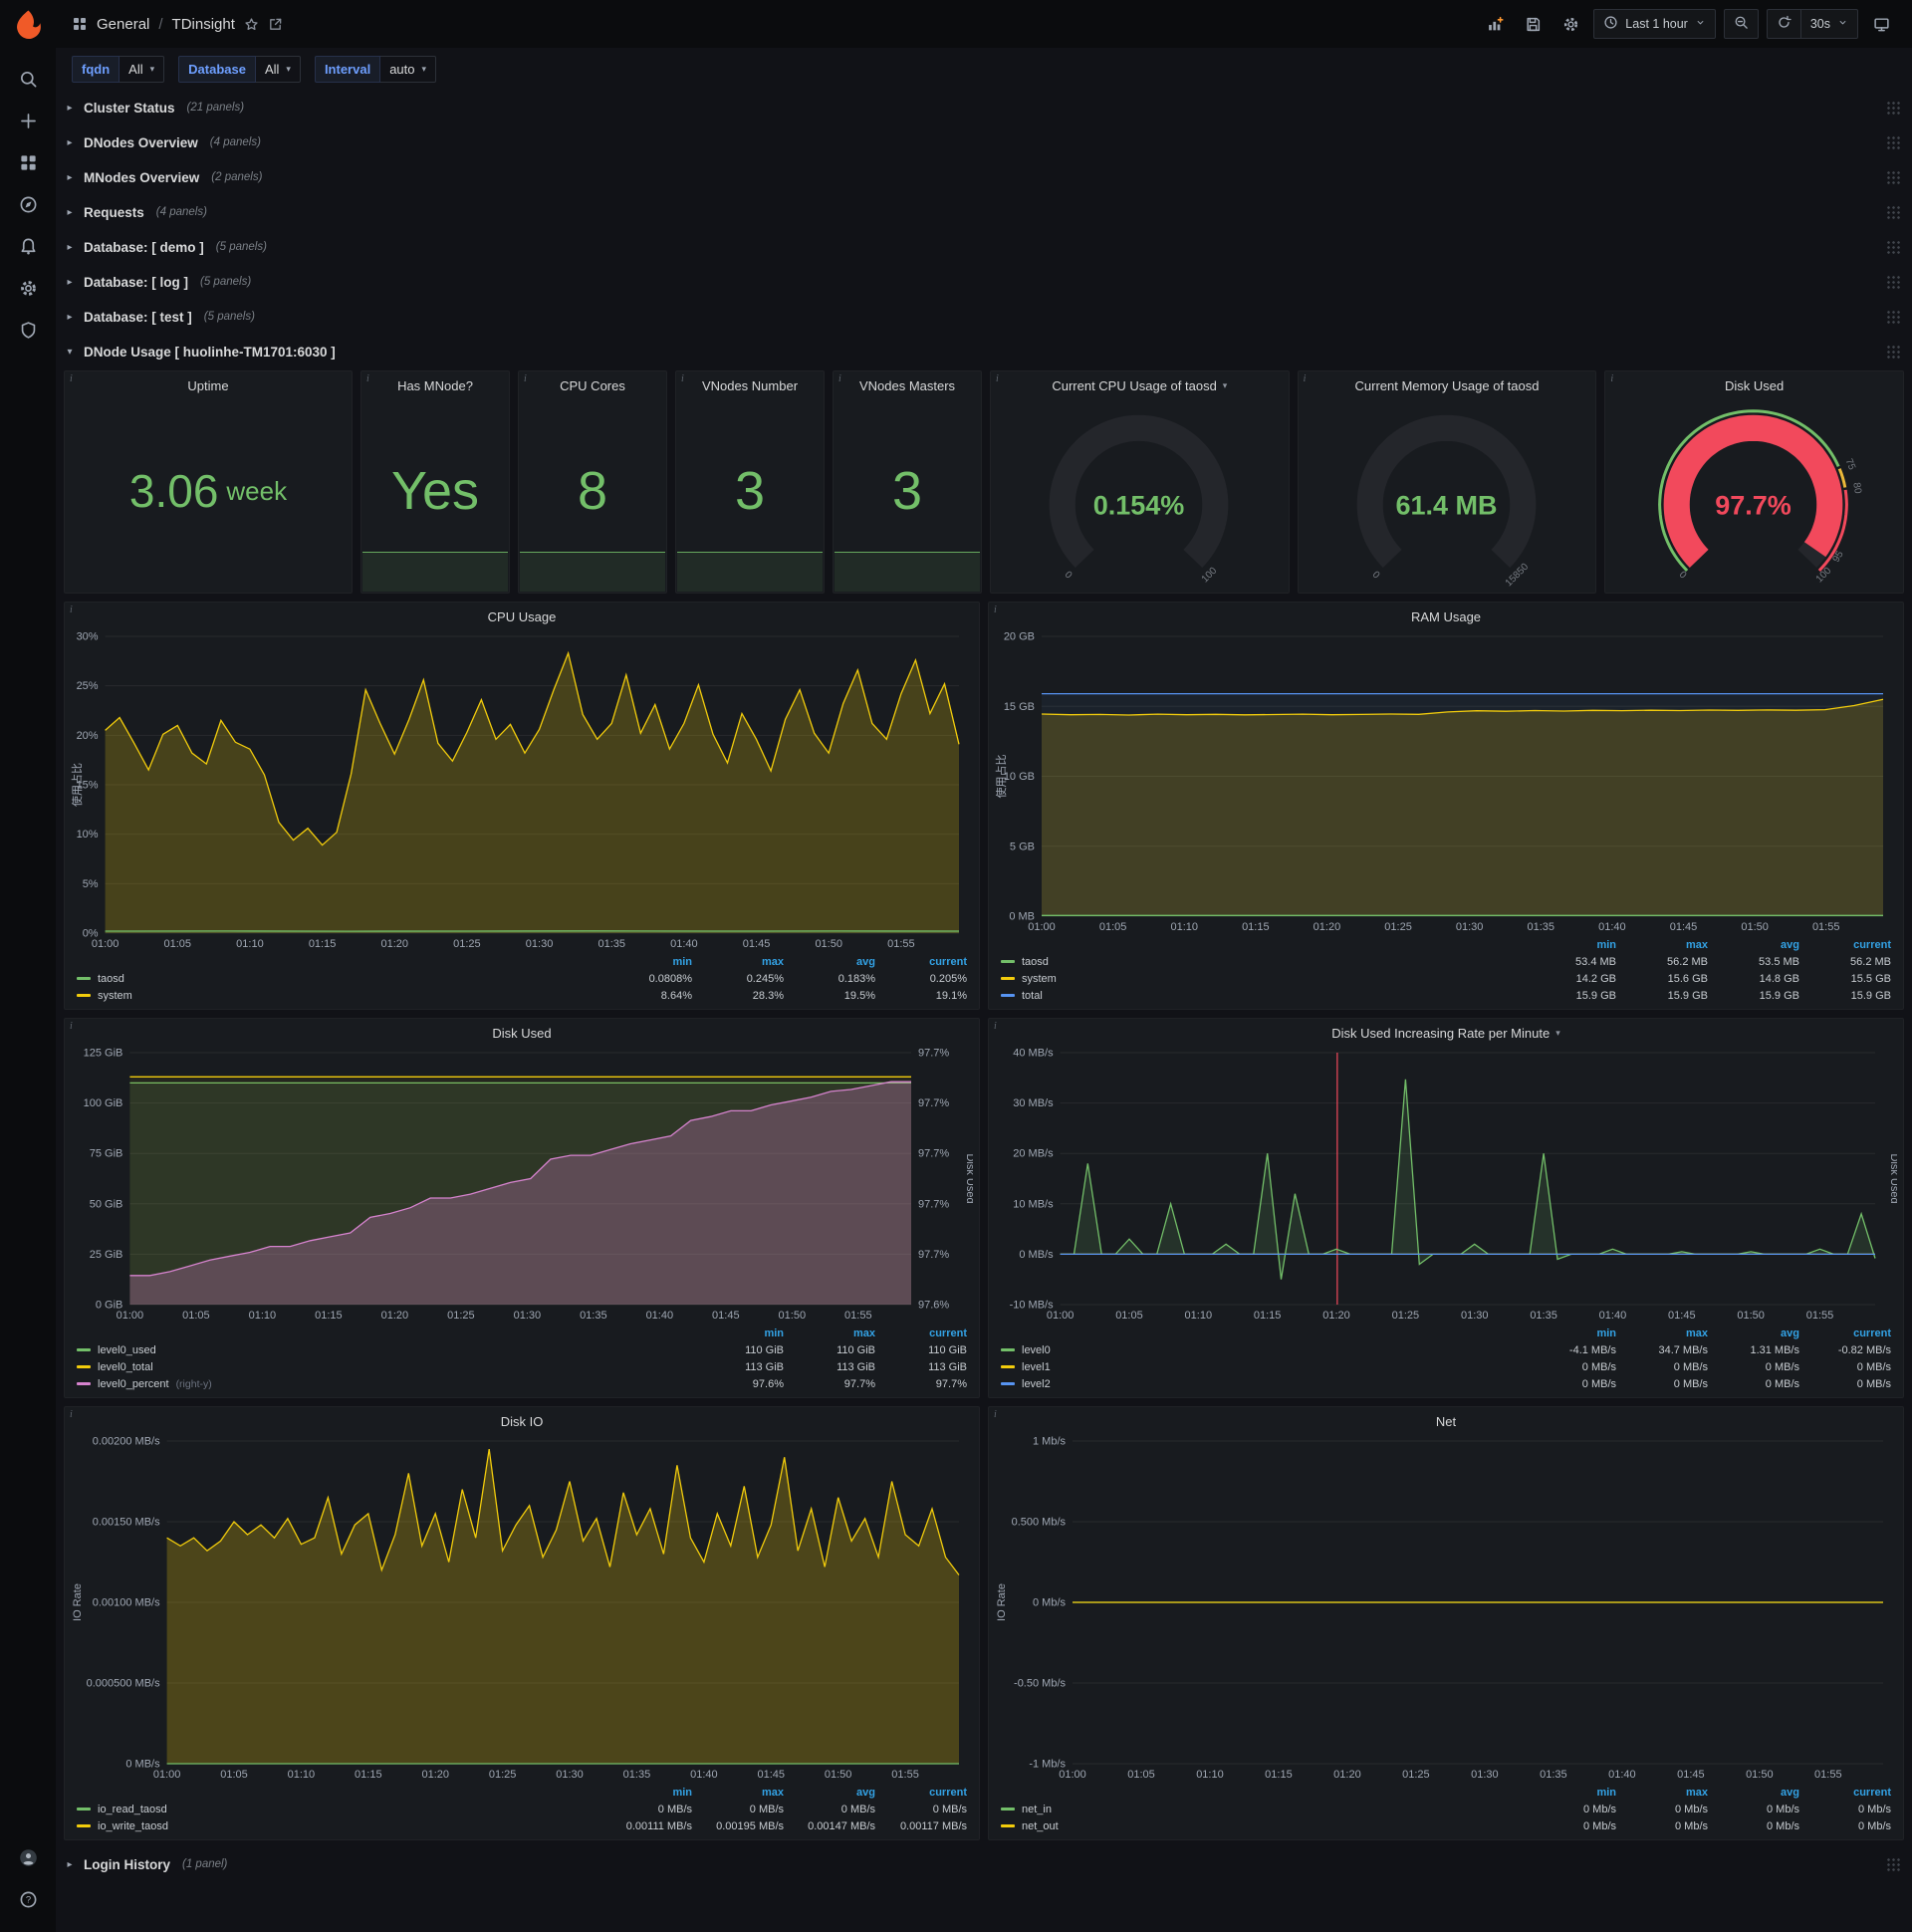  Describe the element at coordinates (1447, 385) in the screenshot. I see `panel-title: Current Memory Usage of taosd` at that location.